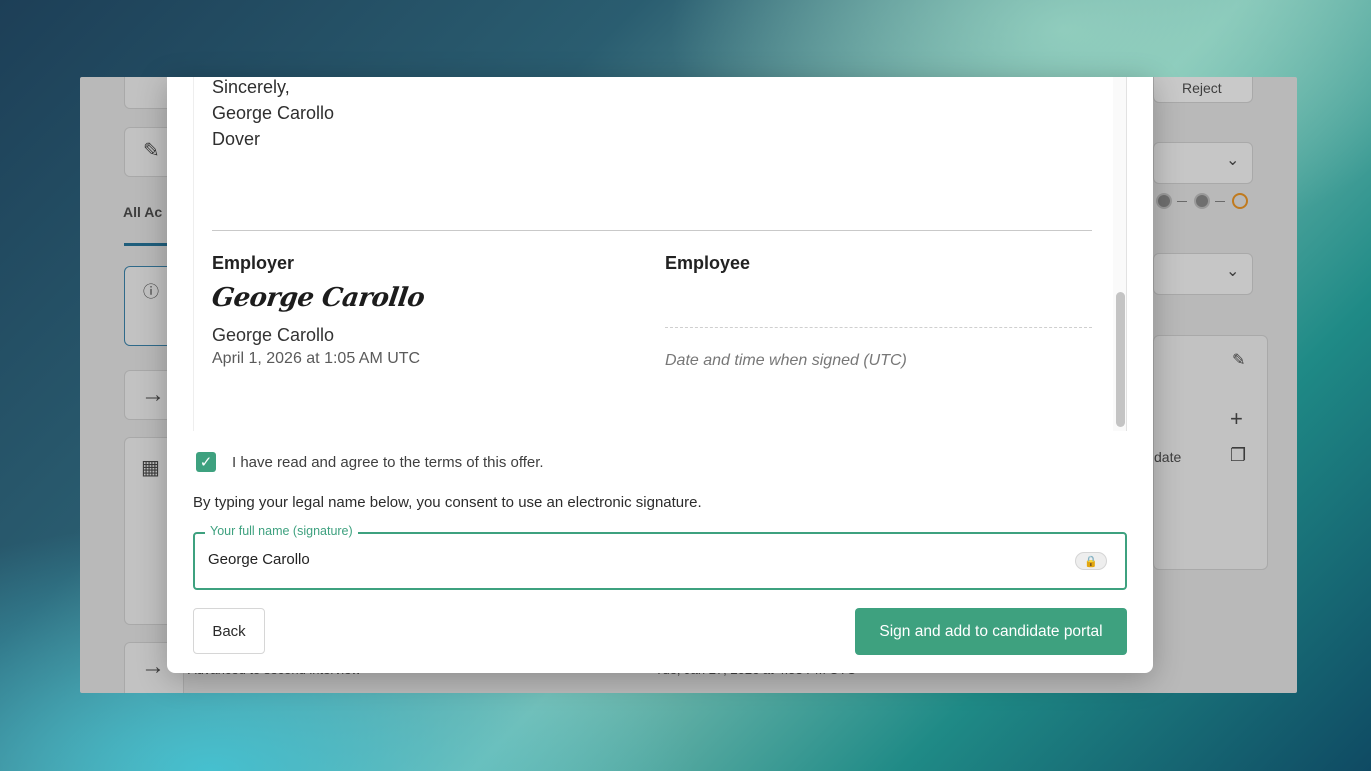 Image resolution: width=1371 pixels, height=771 pixels. What do you see at coordinates (251, 87) in the screenshot?
I see `closing-line: Sincerely,` at bounding box center [251, 87].